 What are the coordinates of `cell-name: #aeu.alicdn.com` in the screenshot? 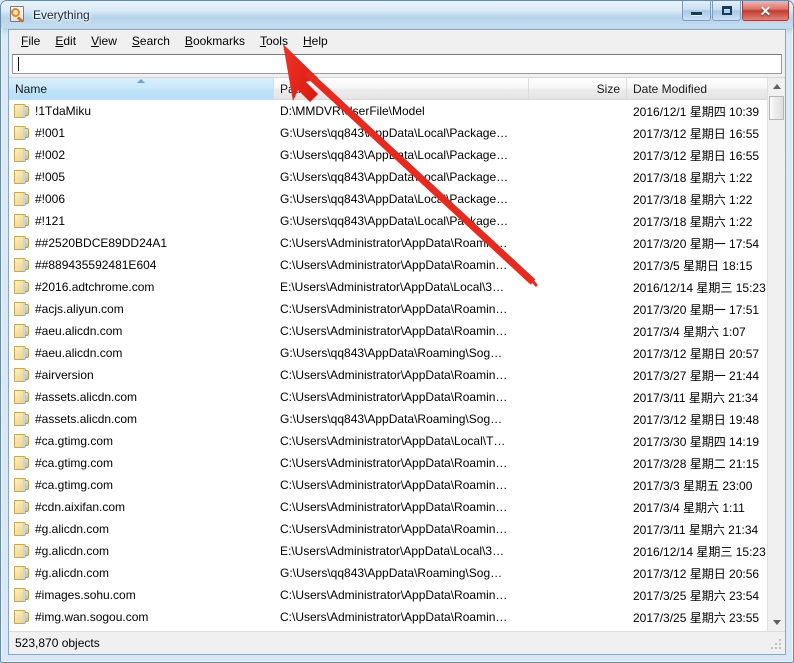 It's located at (141, 353).